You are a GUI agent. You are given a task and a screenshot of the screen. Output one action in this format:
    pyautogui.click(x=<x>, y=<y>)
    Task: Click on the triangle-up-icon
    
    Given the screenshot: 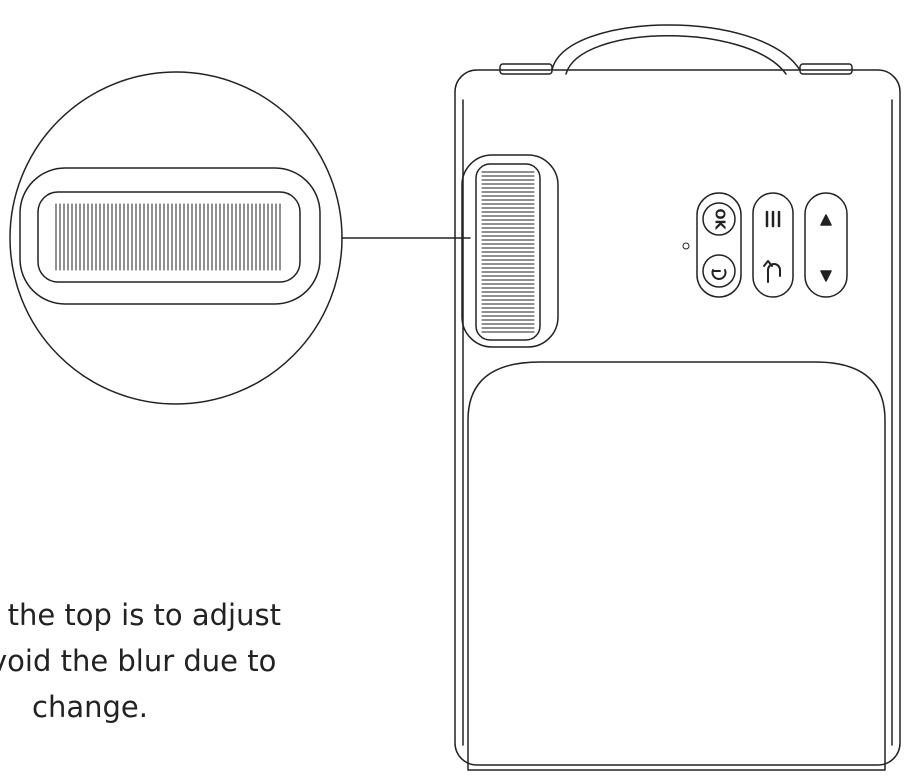 What is the action you would take?
    pyautogui.click(x=826, y=220)
    